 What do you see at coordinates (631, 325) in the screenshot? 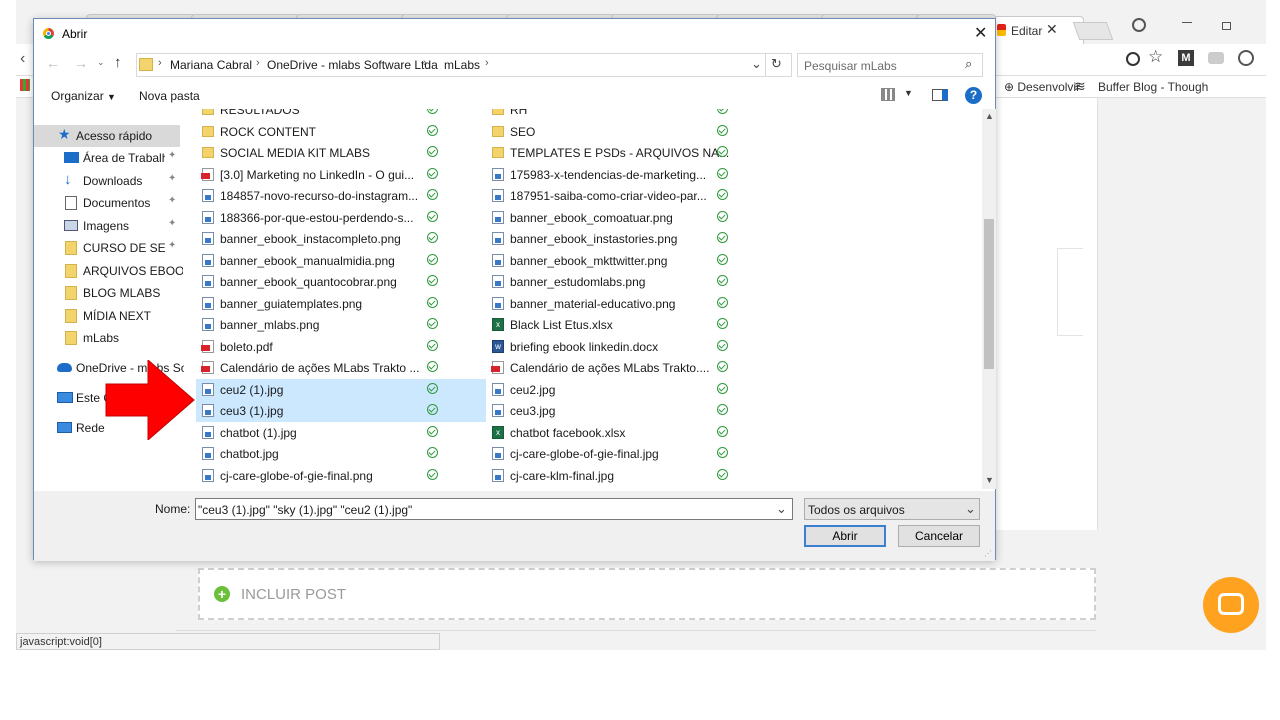
I see `file-row: x Black List Etus.xlsx` at bounding box center [631, 325].